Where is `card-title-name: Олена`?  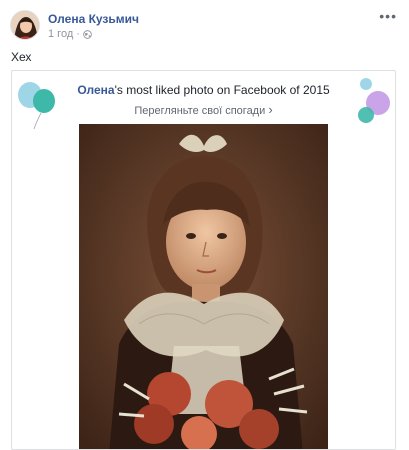 card-title-name: Олена is located at coordinates (95, 90).